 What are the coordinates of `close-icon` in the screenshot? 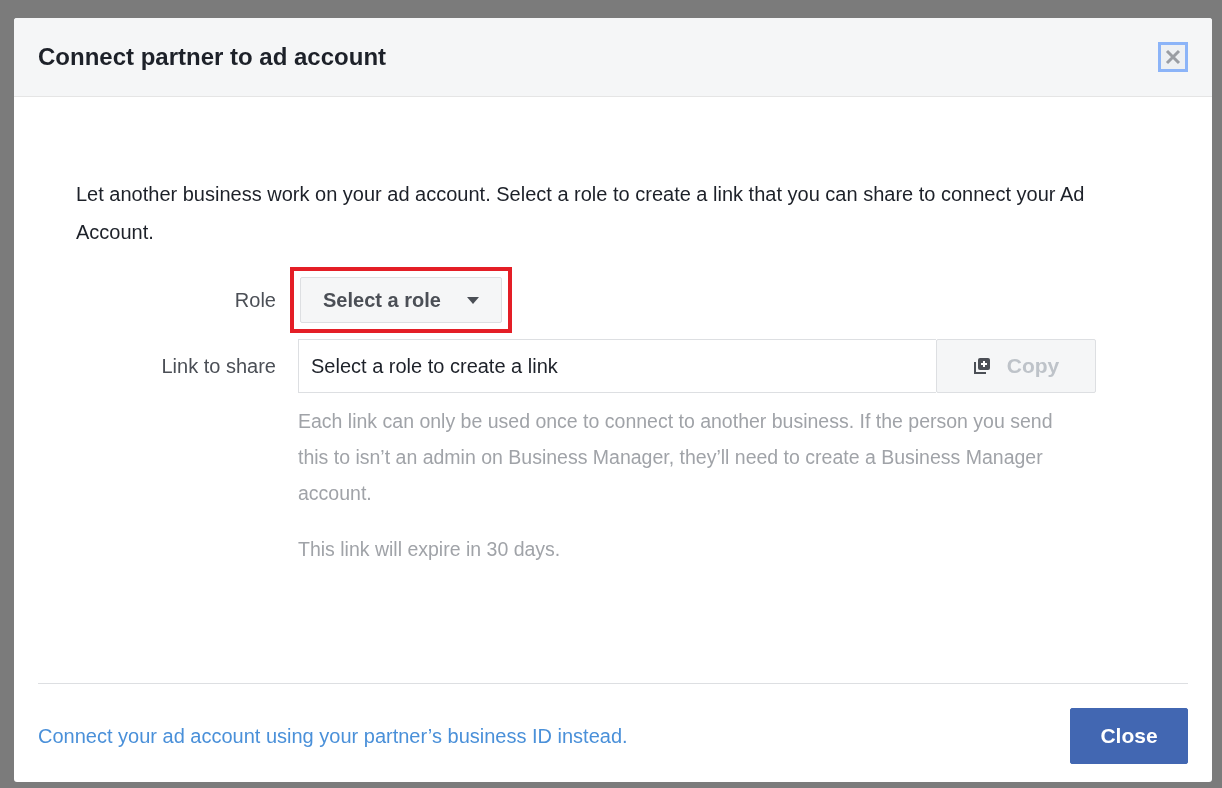 It's located at (1173, 57).